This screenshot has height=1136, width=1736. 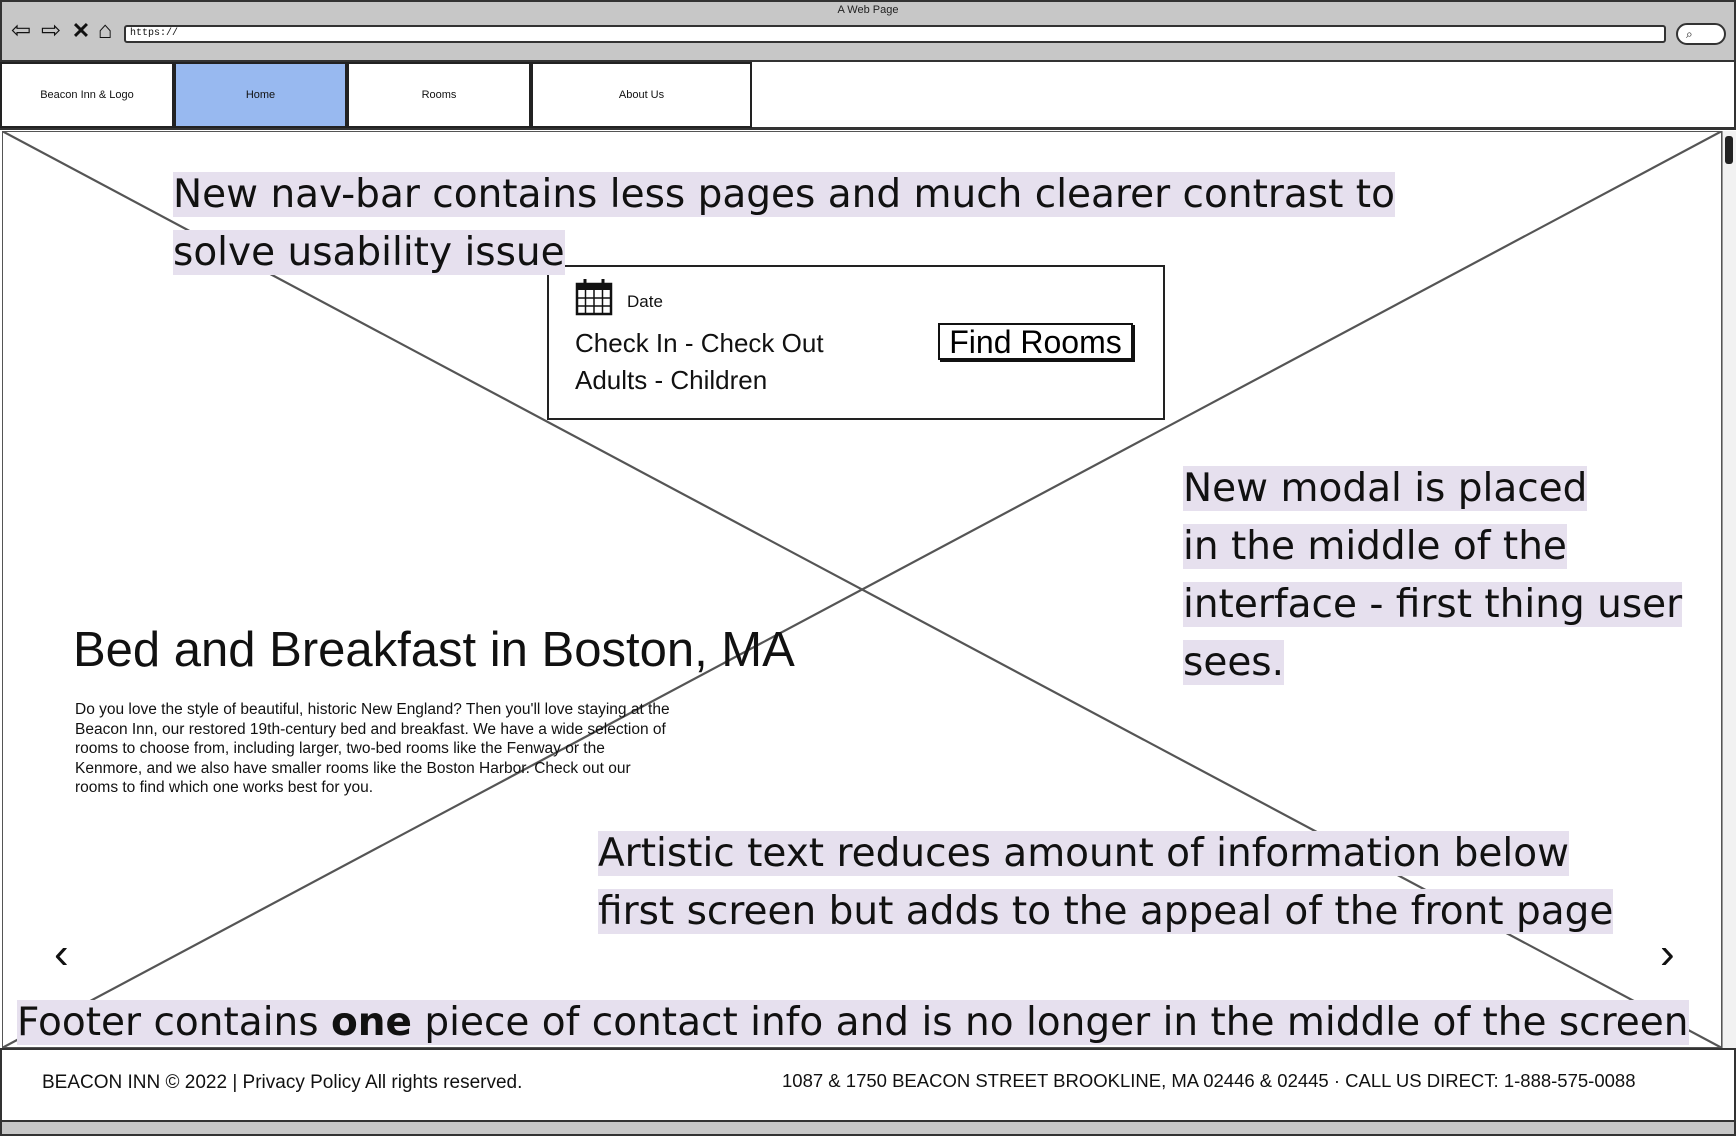 What do you see at coordinates (699, 343) in the screenshot?
I see `check-in-check-out-field: Check In - Check Out` at bounding box center [699, 343].